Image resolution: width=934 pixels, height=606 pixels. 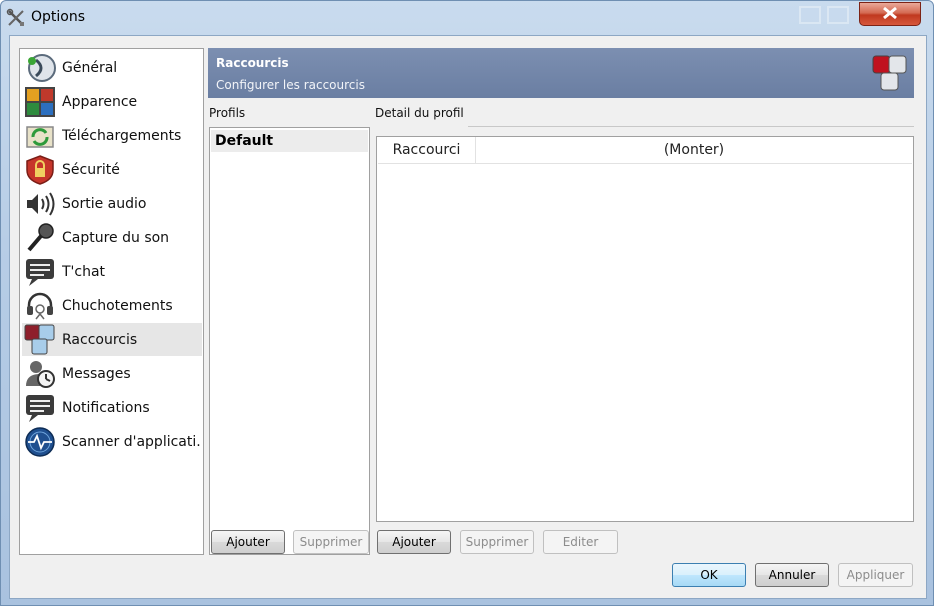 What do you see at coordinates (414, 542) in the screenshot?
I see `add-shortcut-button: Ajouter` at bounding box center [414, 542].